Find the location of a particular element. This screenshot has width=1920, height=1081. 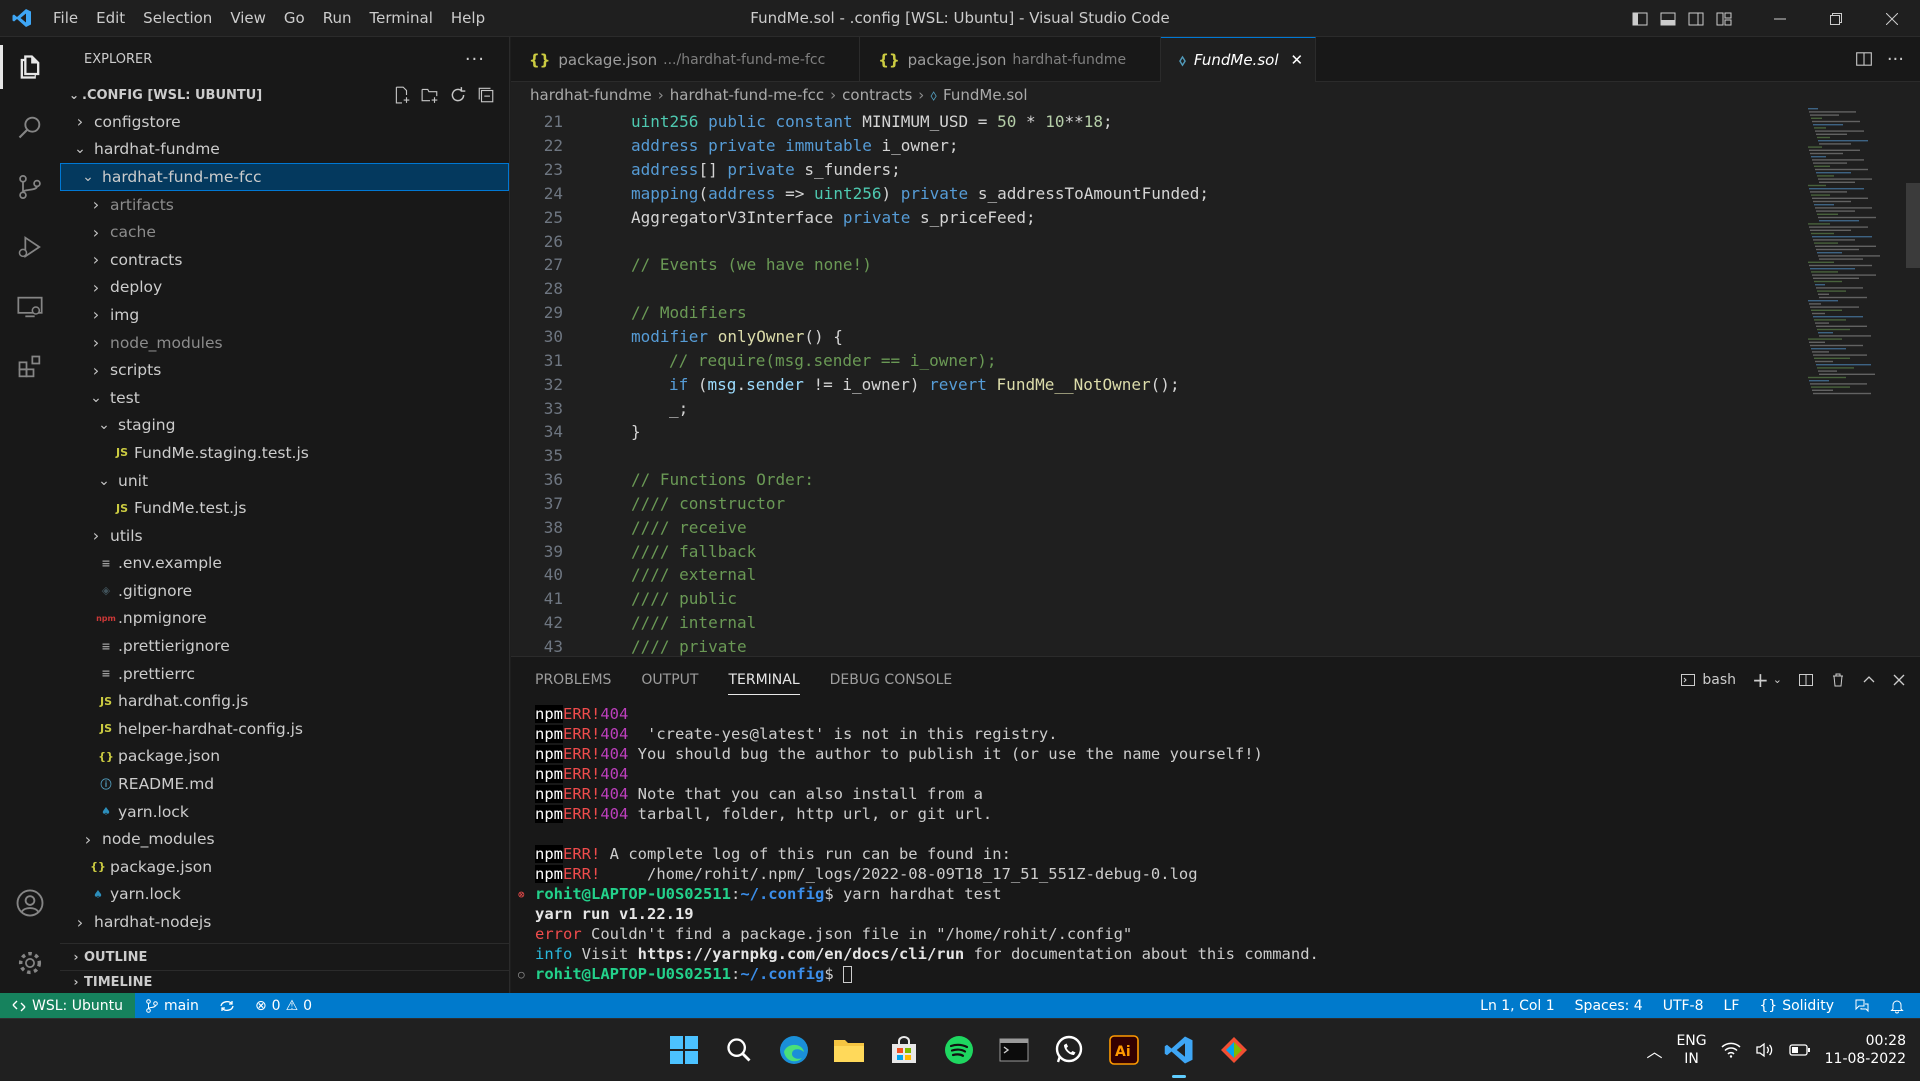

manage-gear-icon is located at coordinates (30, 963).